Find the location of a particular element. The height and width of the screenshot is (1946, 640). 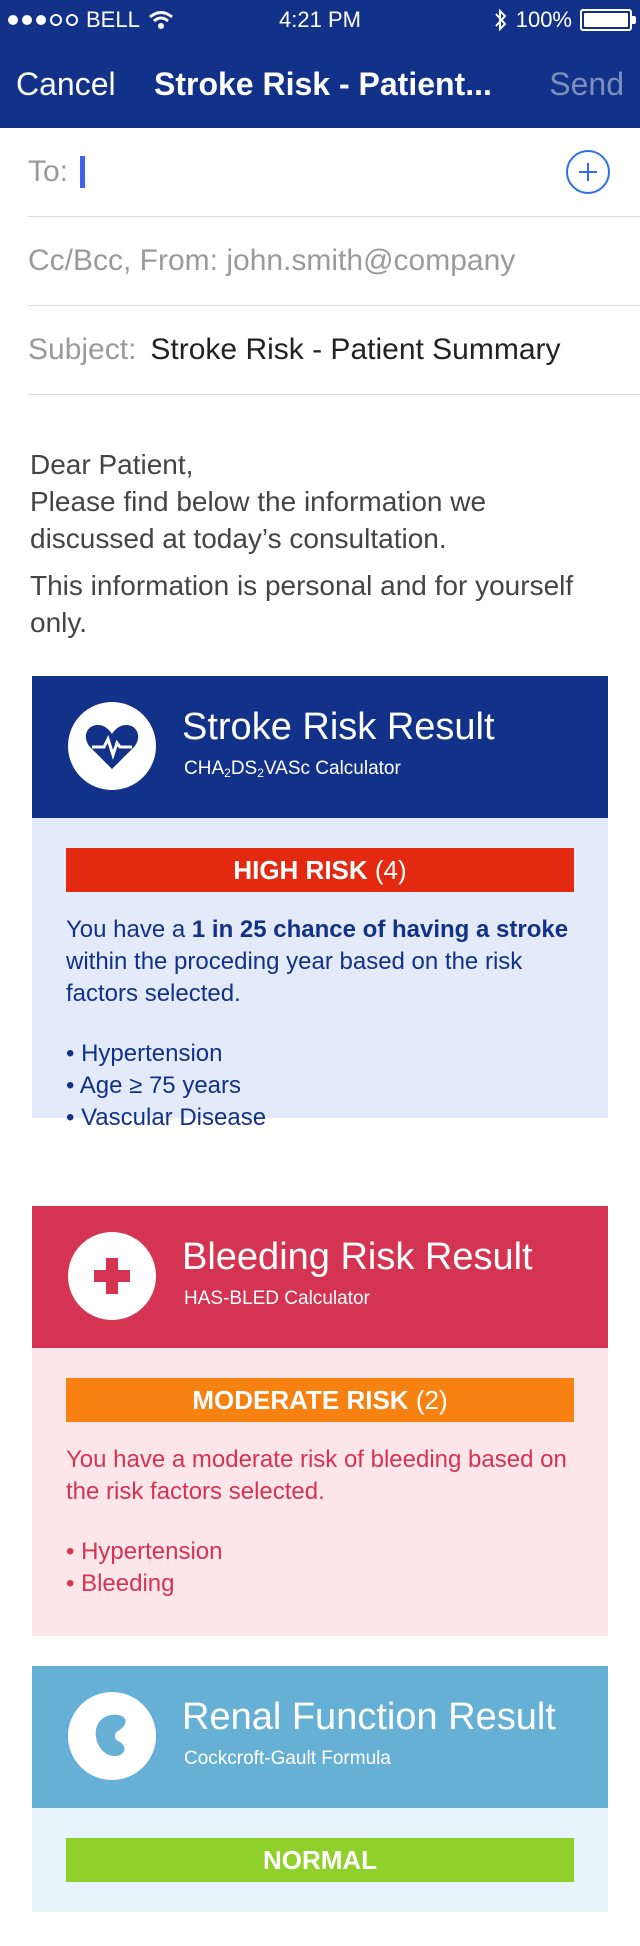

to-field: To: is located at coordinates (334, 172).